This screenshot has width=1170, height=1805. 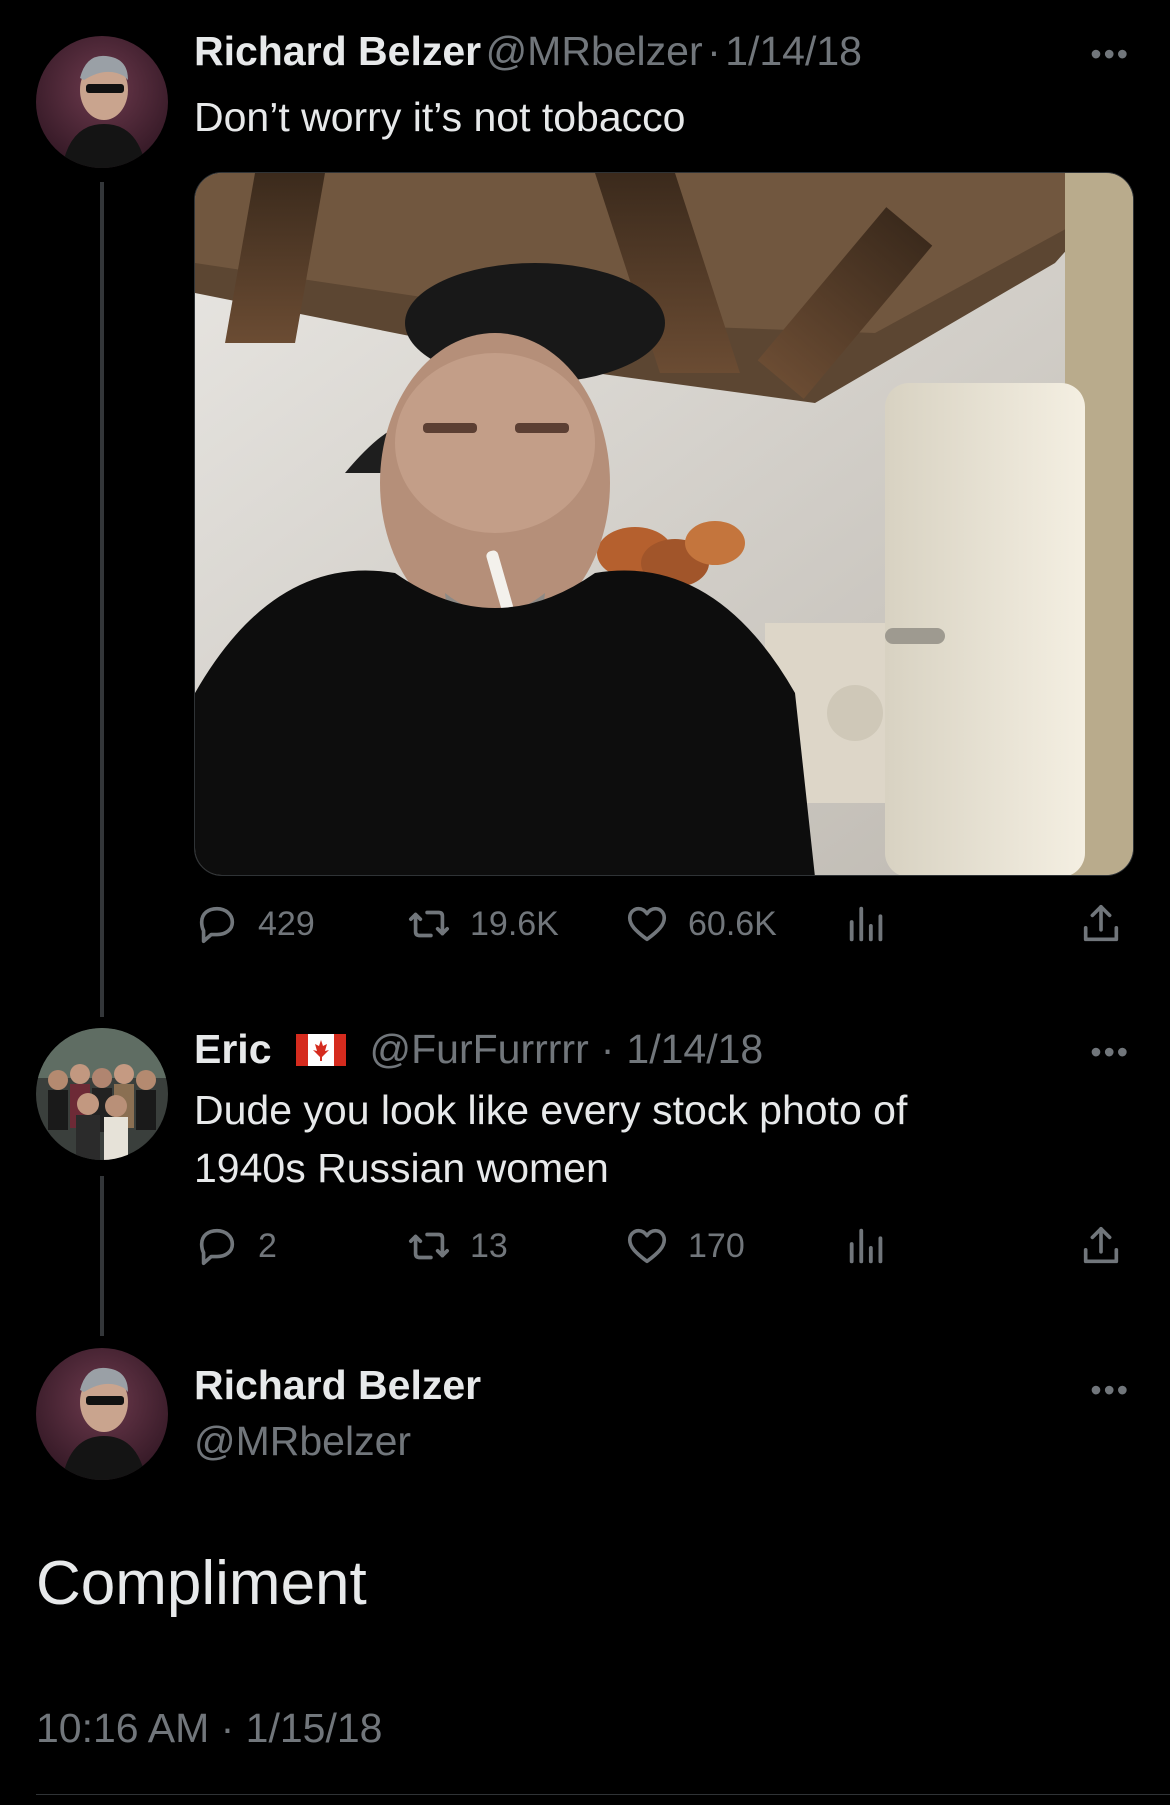 I want to click on tweet-text-line: 1940s Russian women, so click(x=401, y=1168).